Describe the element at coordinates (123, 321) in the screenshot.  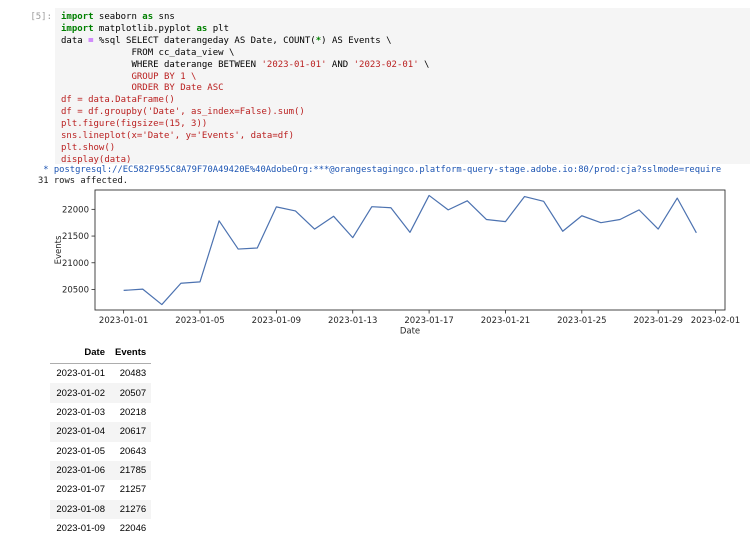
I see `x-tick-label: 2023-01-01` at that location.